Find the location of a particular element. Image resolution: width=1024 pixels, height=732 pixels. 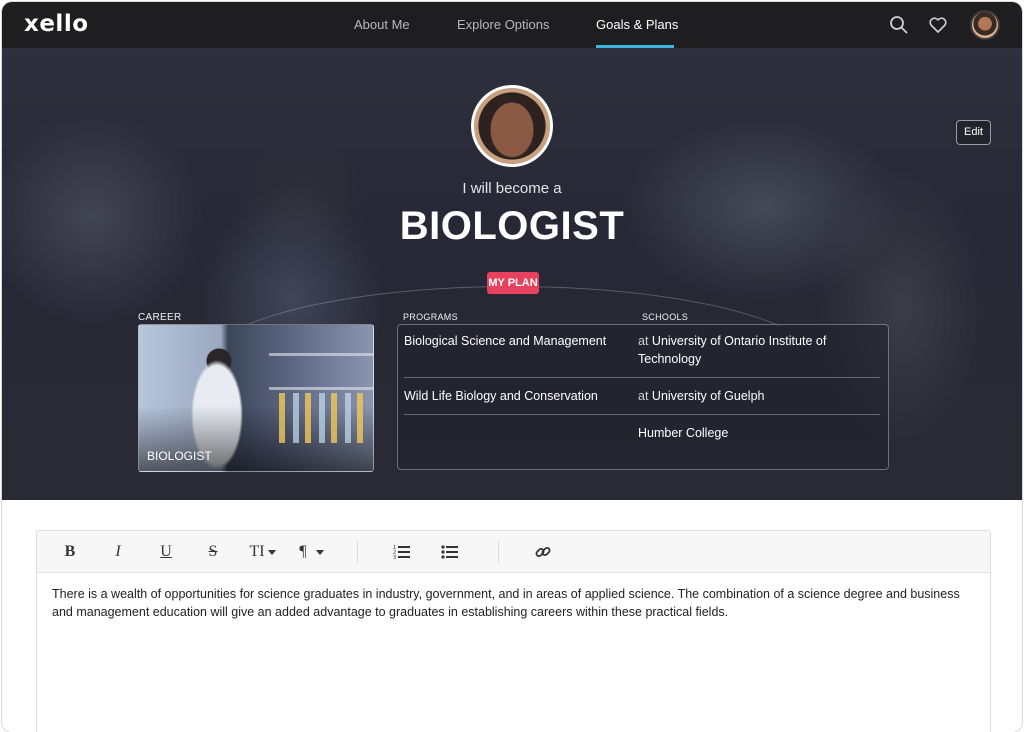

logo: xello is located at coordinates (56, 24).